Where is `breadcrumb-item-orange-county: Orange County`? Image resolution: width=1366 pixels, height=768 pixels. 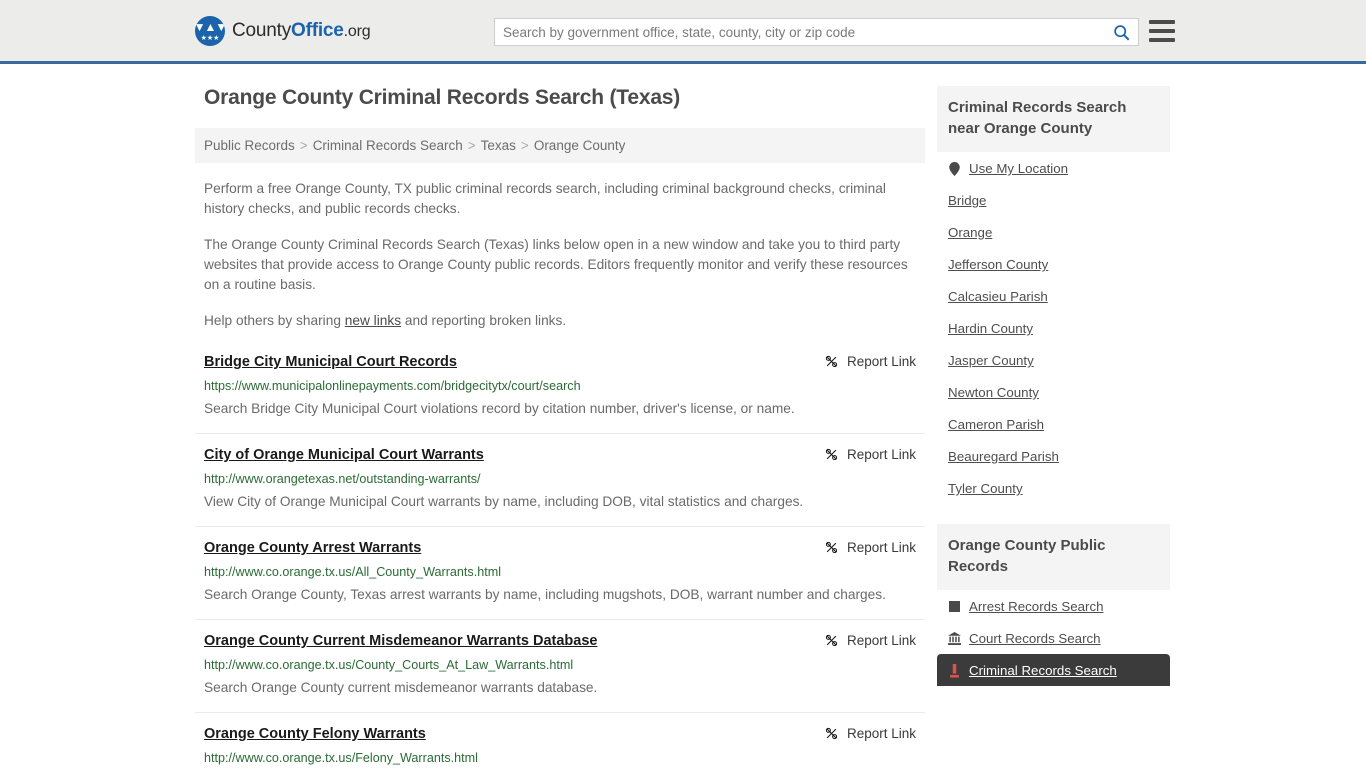 breadcrumb-item-orange-county: Orange County is located at coordinates (580, 145).